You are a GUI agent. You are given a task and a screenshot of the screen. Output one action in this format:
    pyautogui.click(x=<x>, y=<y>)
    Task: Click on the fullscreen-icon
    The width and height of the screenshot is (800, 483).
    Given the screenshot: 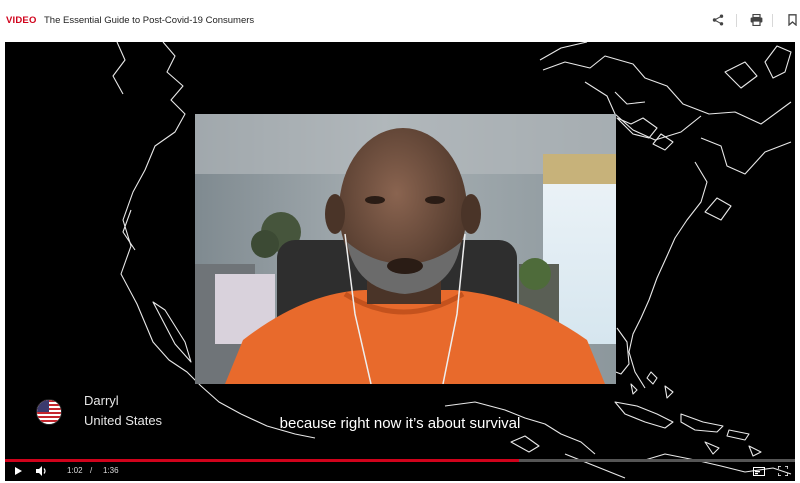 What is the action you would take?
    pyautogui.click(x=783, y=471)
    